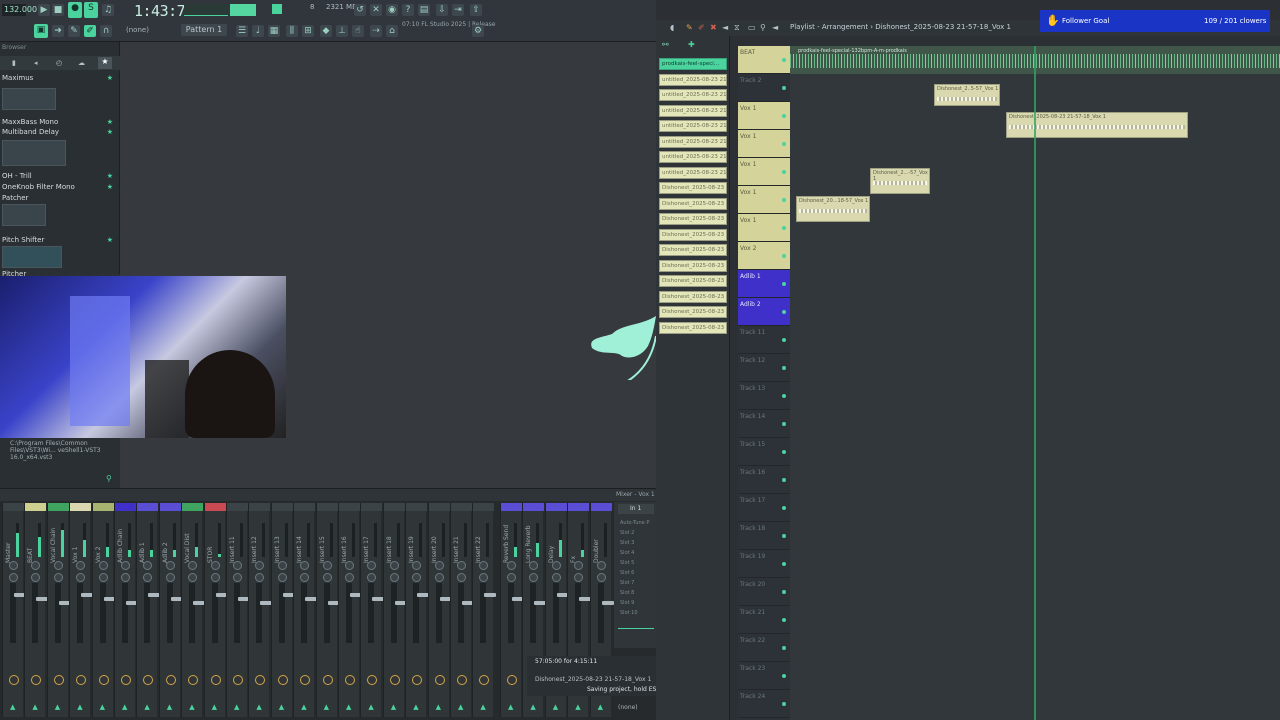  What do you see at coordinates (392, 31) in the screenshot?
I see `tag-icon: ⌂` at bounding box center [392, 31].